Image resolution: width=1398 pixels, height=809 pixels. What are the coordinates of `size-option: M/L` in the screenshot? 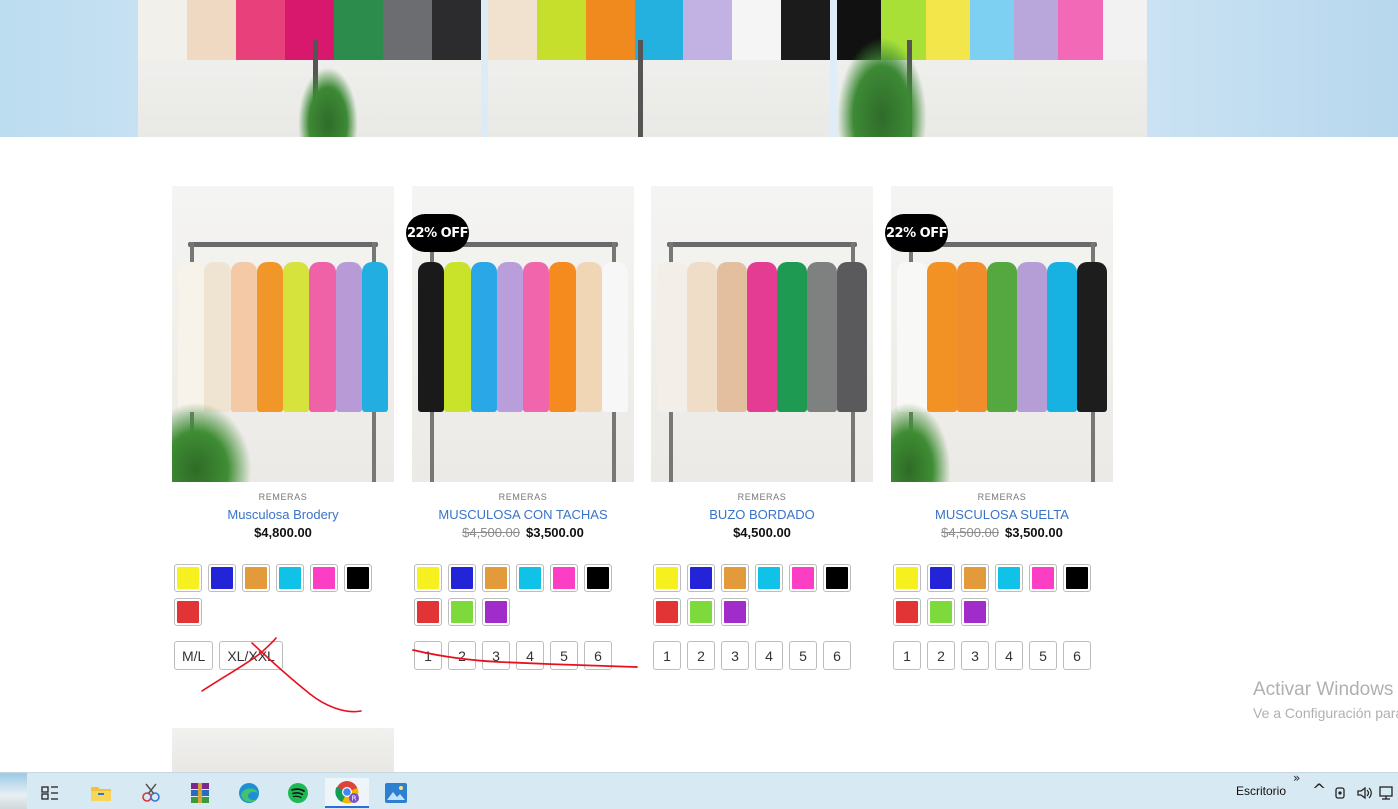 It's located at (194, 655).